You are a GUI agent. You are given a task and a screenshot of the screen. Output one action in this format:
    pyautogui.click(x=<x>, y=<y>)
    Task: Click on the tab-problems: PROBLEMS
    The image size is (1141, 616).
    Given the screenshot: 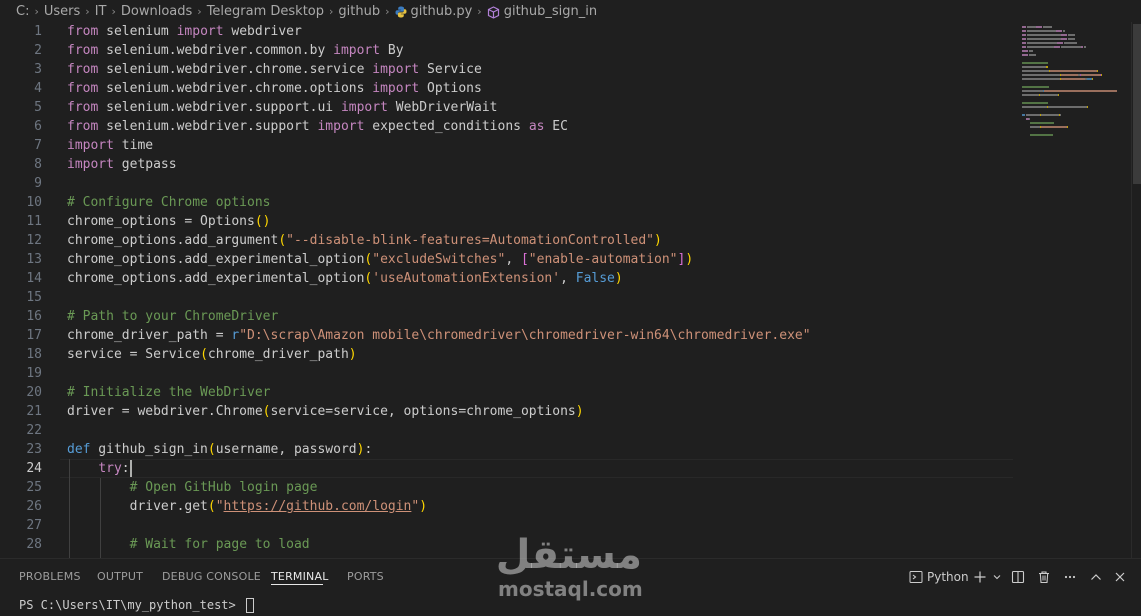 What is the action you would take?
    pyautogui.click(x=50, y=576)
    